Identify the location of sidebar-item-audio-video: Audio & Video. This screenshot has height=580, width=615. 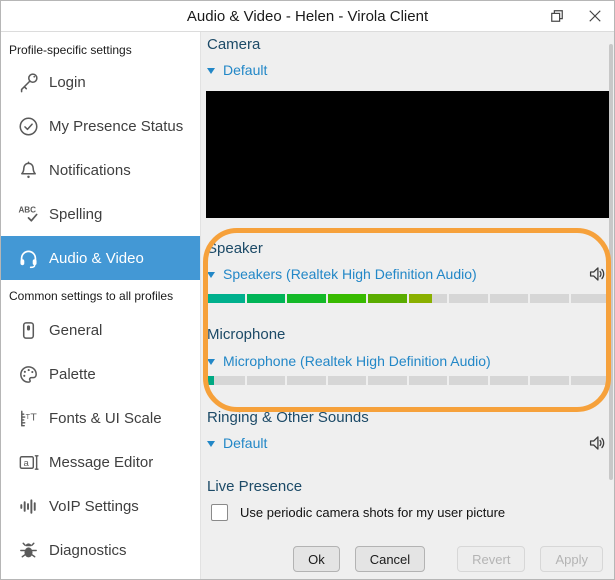
(100, 258).